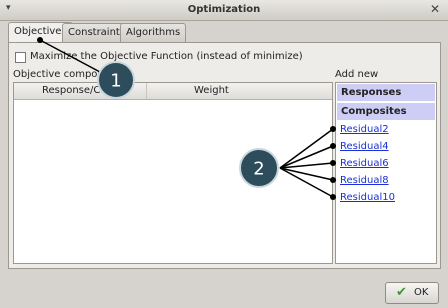 The image size is (448, 308). I want to click on column-divider, so click(146, 91).